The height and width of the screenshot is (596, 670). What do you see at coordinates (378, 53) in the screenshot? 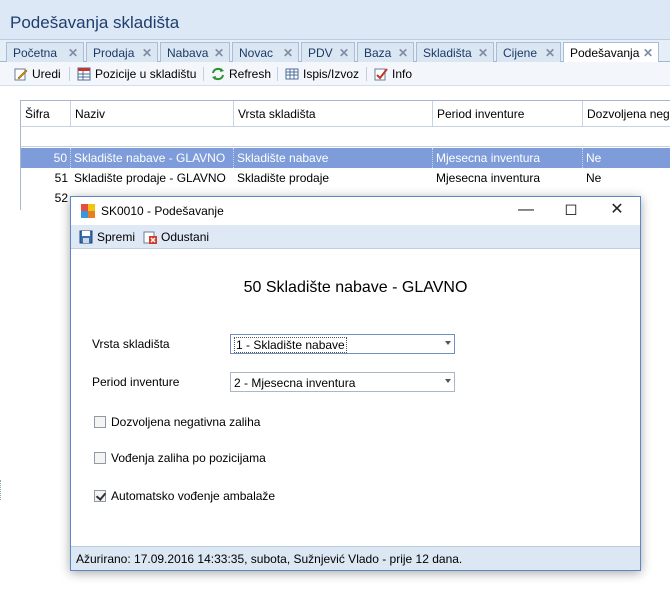
I see `tab-label: Baza` at bounding box center [378, 53].